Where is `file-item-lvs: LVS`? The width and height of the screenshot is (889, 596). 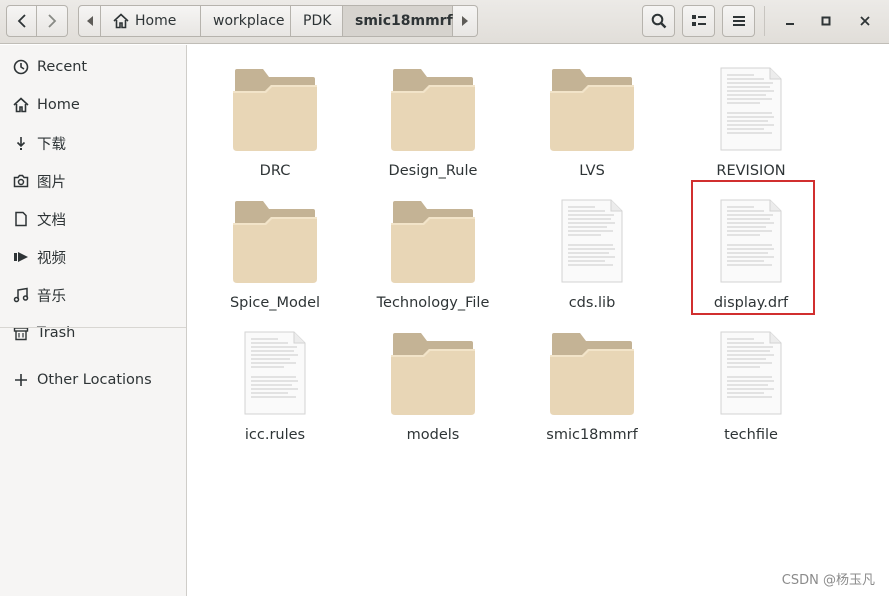 file-item-lvs: LVS is located at coordinates (592, 117).